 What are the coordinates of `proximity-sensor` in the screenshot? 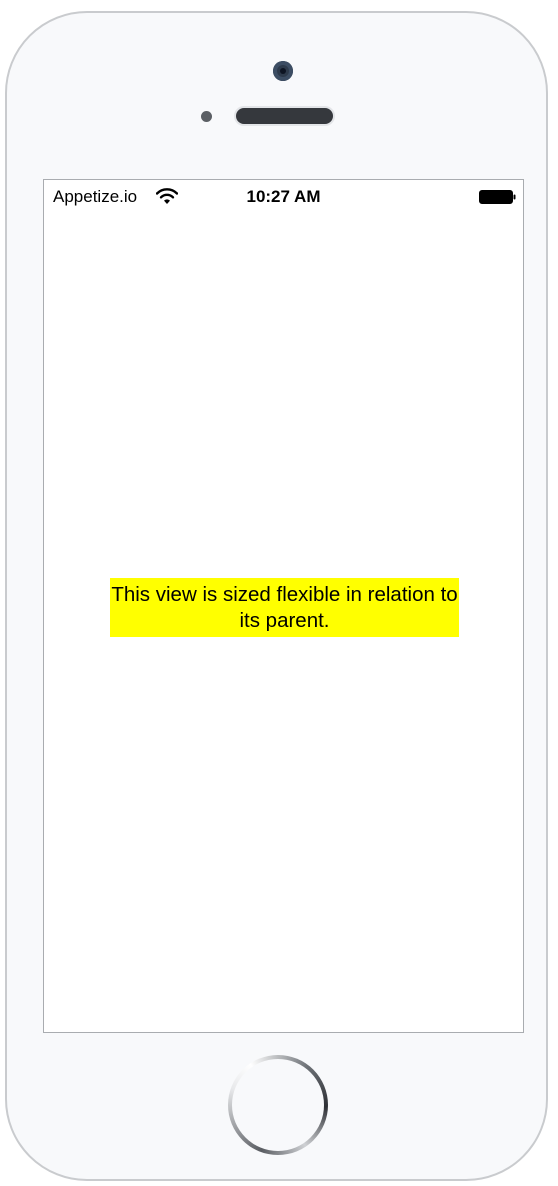 It's located at (206, 116).